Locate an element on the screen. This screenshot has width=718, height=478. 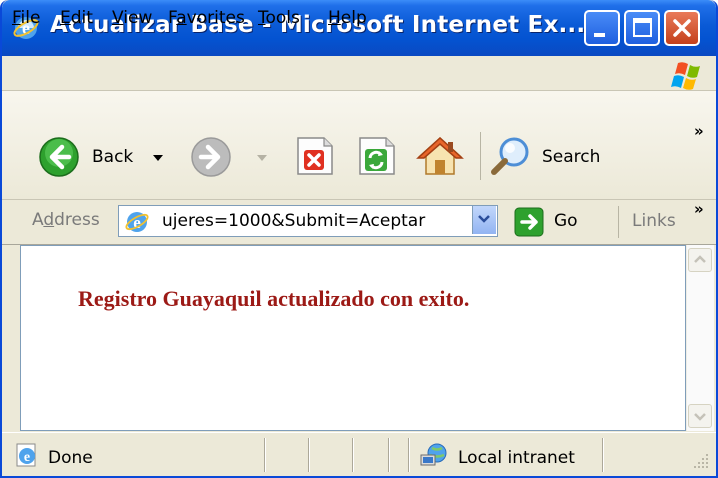
menu-favorites-pre: F is located at coordinates (172, 18).